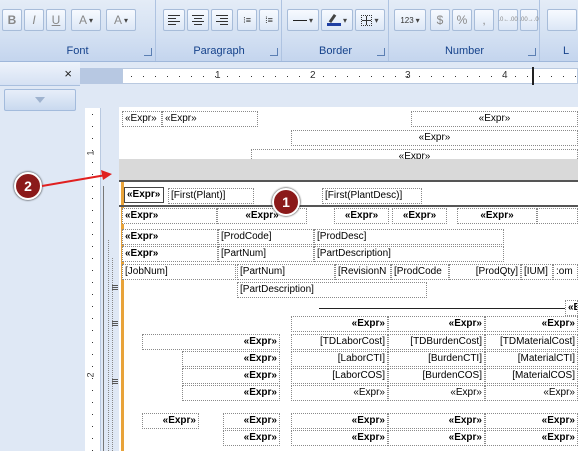 The width and height of the screenshot is (578, 451). I want to click on prodqty-field: [ProdQty], so click(485, 272).